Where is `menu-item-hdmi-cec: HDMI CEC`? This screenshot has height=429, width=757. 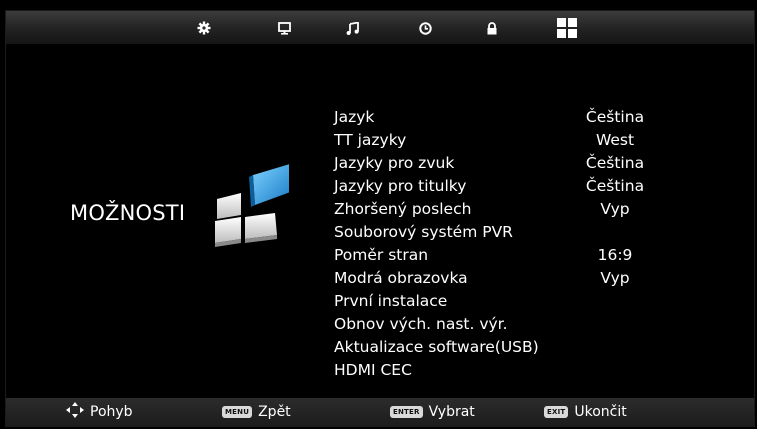
menu-item-hdmi-cec: HDMI CEC is located at coordinates (499, 369).